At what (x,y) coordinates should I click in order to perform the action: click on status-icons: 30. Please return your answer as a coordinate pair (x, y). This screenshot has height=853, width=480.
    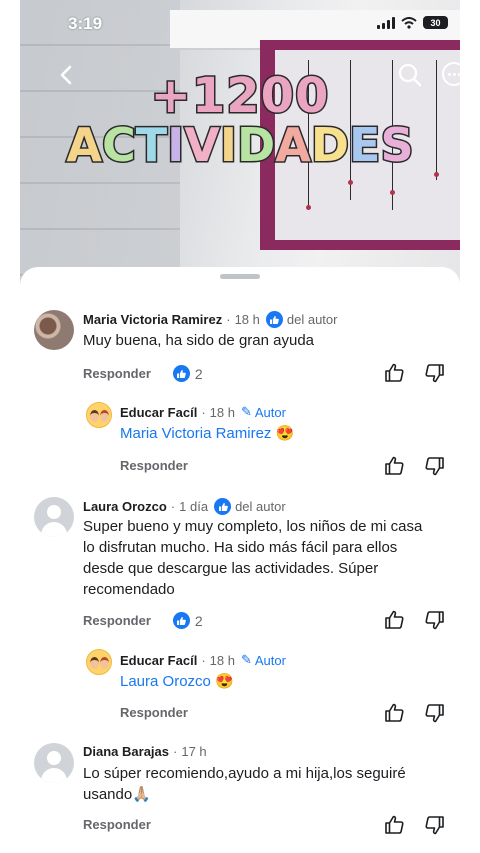
    Looking at the image, I should click on (412, 22).